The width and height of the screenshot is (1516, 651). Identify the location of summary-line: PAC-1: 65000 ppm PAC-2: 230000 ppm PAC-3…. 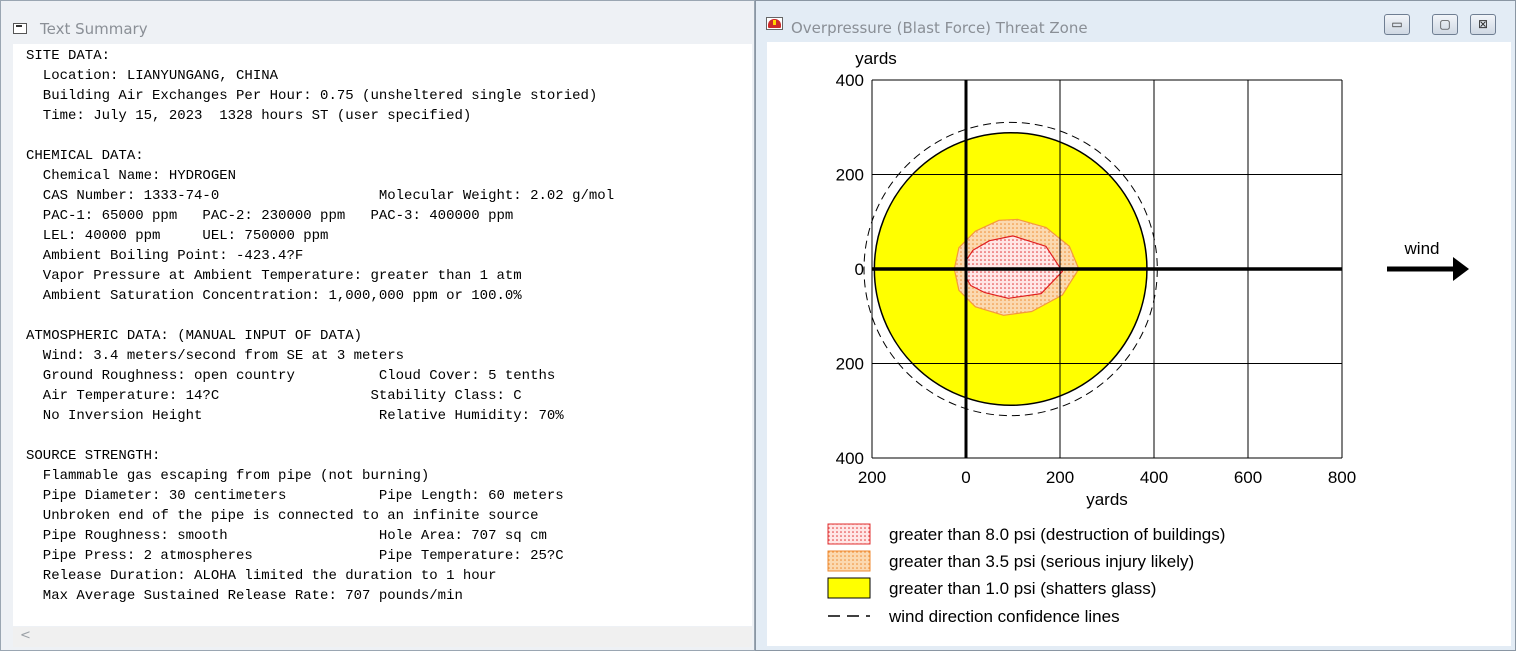
(270, 216).